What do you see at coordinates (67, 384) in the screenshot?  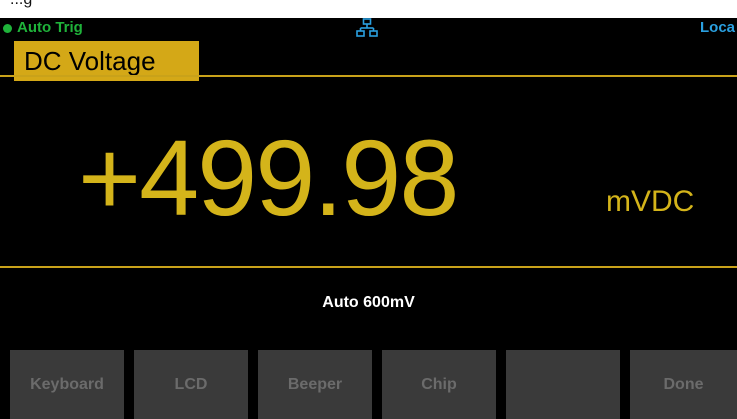 I see `softkey-keyboard: Keyboard` at bounding box center [67, 384].